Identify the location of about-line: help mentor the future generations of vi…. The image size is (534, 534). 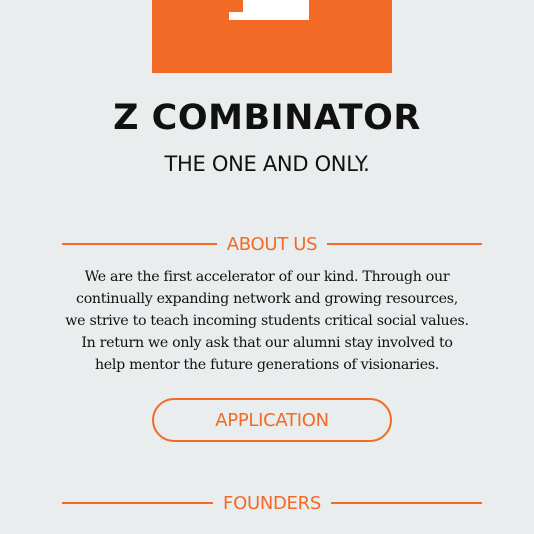
(267, 365).